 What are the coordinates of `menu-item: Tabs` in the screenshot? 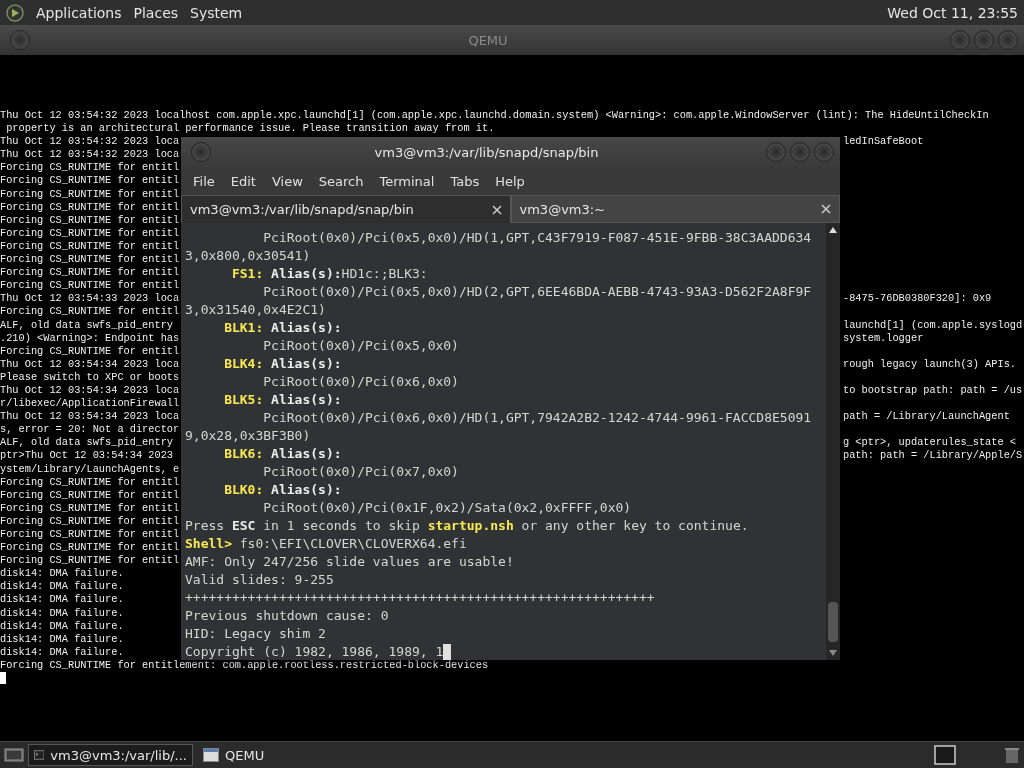 It's located at (465, 181).